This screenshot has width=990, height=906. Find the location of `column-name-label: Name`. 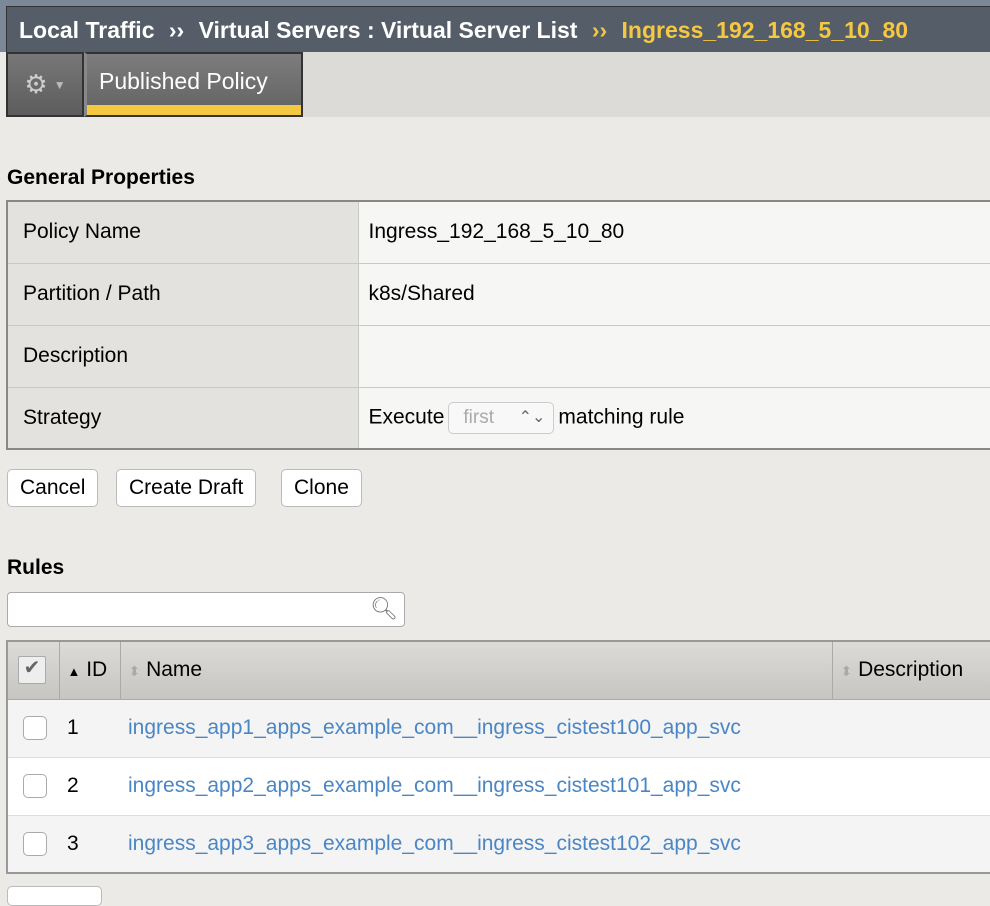

column-name-label: Name is located at coordinates (174, 670).